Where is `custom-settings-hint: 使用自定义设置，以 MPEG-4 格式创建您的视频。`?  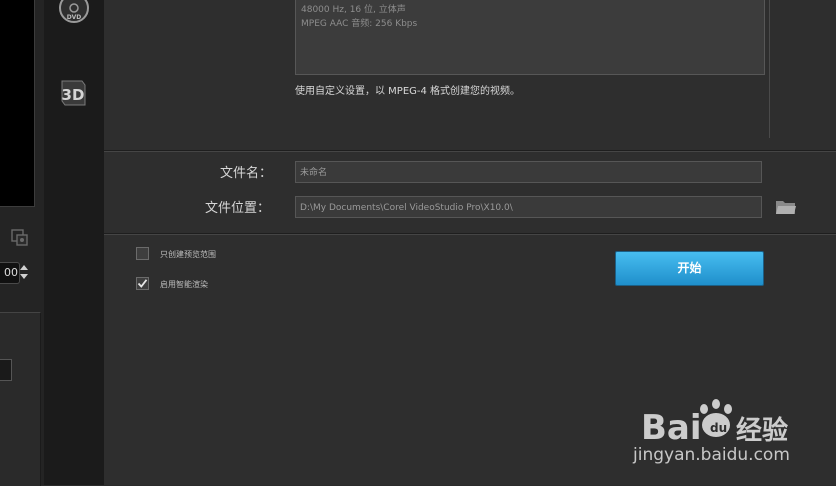 custom-settings-hint: 使用自定义设置，以 MPEG-4 格式创建您的视频。 is located at coordinates (408, 91).